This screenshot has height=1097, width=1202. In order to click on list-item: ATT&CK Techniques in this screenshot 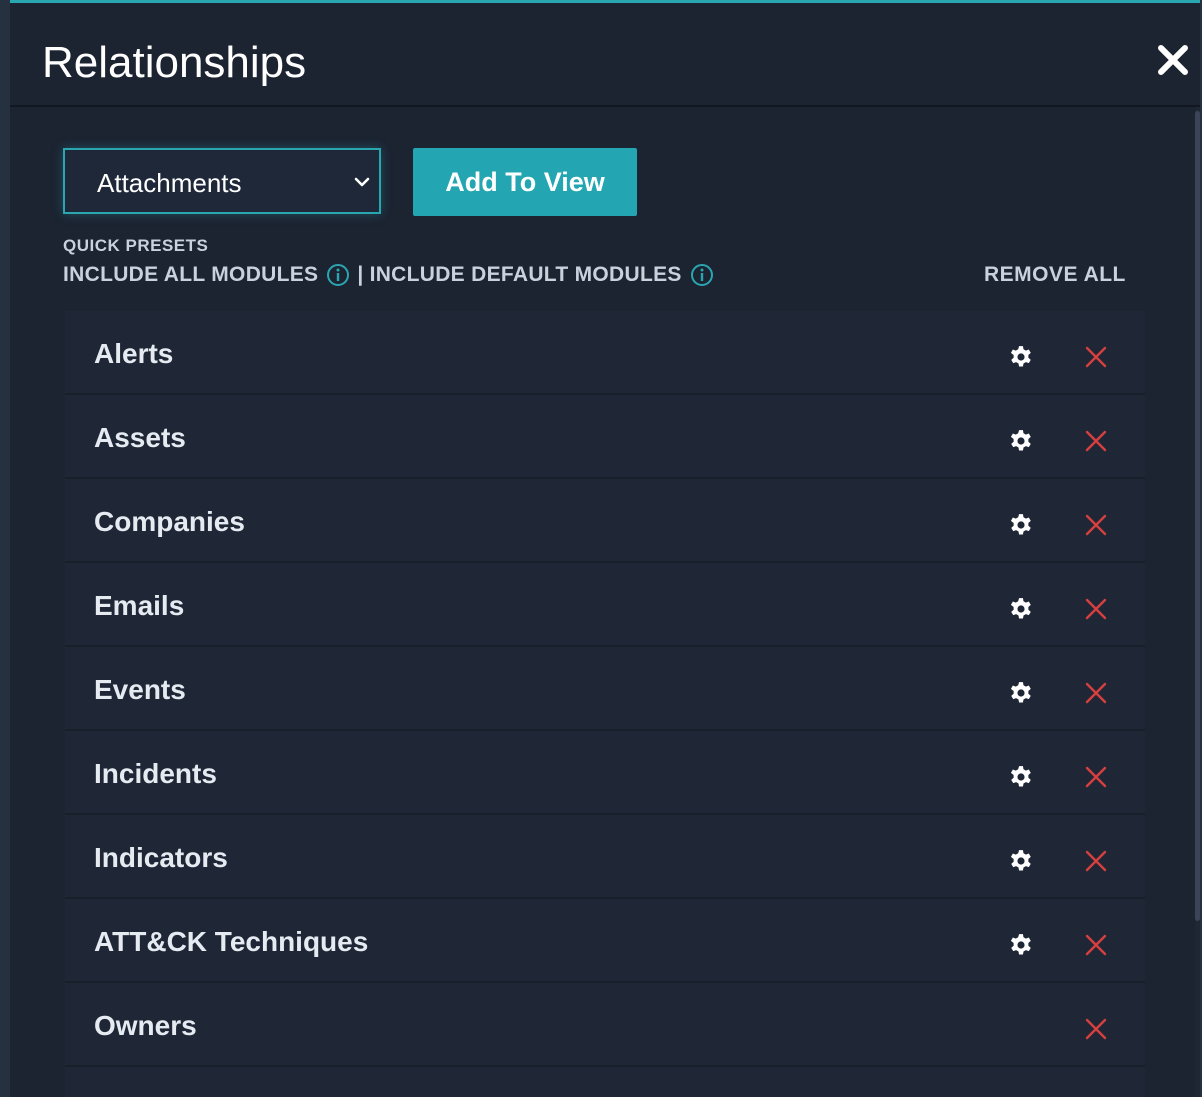, I will do `click(605, 941)`.